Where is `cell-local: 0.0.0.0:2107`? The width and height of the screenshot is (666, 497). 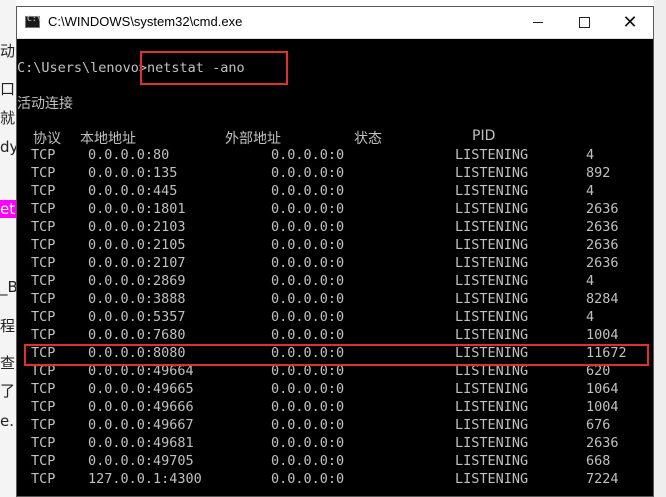 cell-local: 0.0.0.0:2107 is located at coordinates (137, 263).